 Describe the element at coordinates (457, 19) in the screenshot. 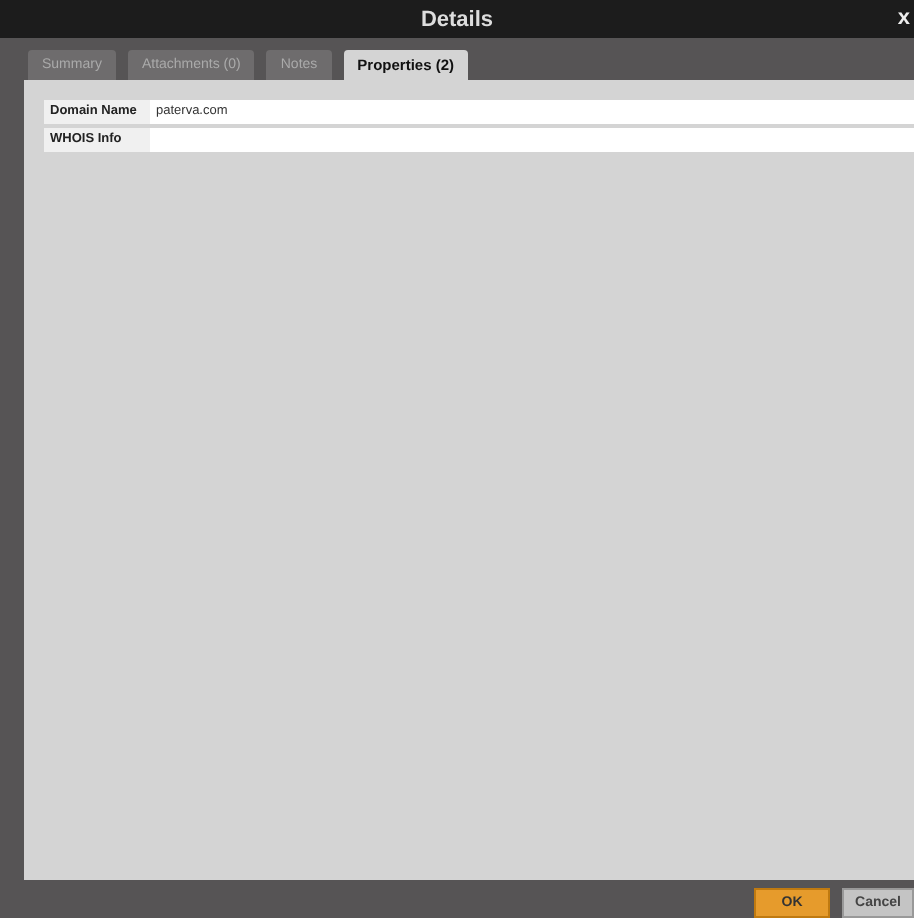

I see `window-title: Details` at that location.